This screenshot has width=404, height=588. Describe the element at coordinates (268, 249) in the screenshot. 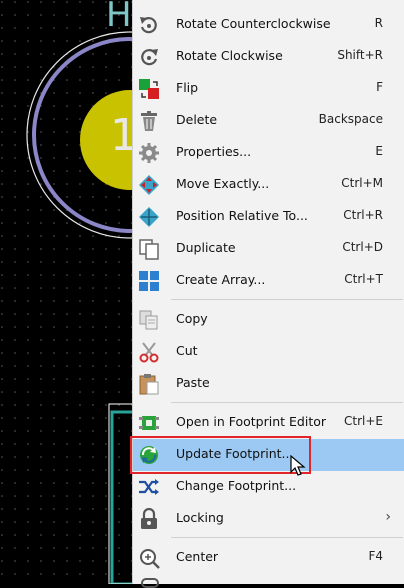

I see `menu-item-duplicate: Duplicate Ctrl+D` at that location.